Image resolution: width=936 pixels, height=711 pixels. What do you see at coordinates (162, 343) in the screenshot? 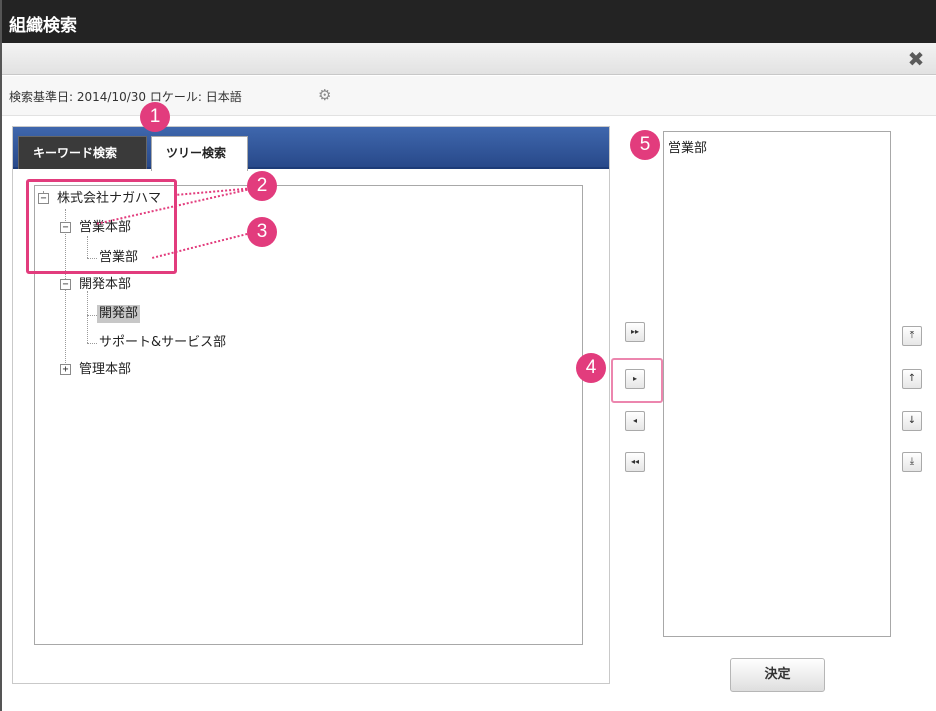
I see `tree-node-support-dept: サポート&サービス部` at bounding box center [162, 343].